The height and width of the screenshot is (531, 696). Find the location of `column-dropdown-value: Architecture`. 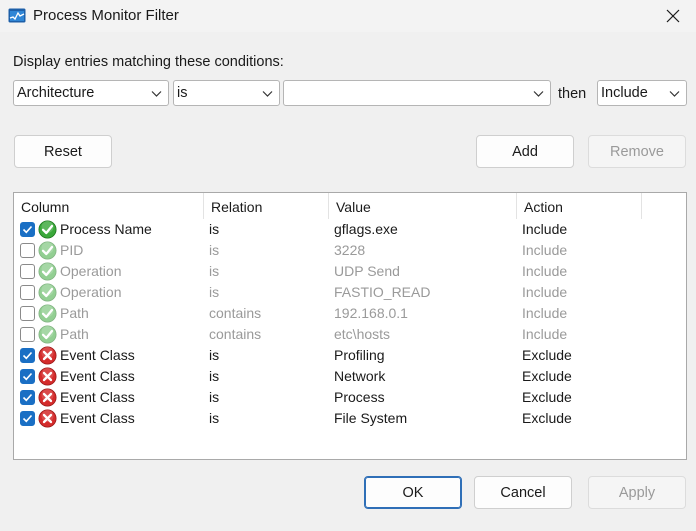

column-dropdown-value: Architecture is located at coordinates (56, 93).